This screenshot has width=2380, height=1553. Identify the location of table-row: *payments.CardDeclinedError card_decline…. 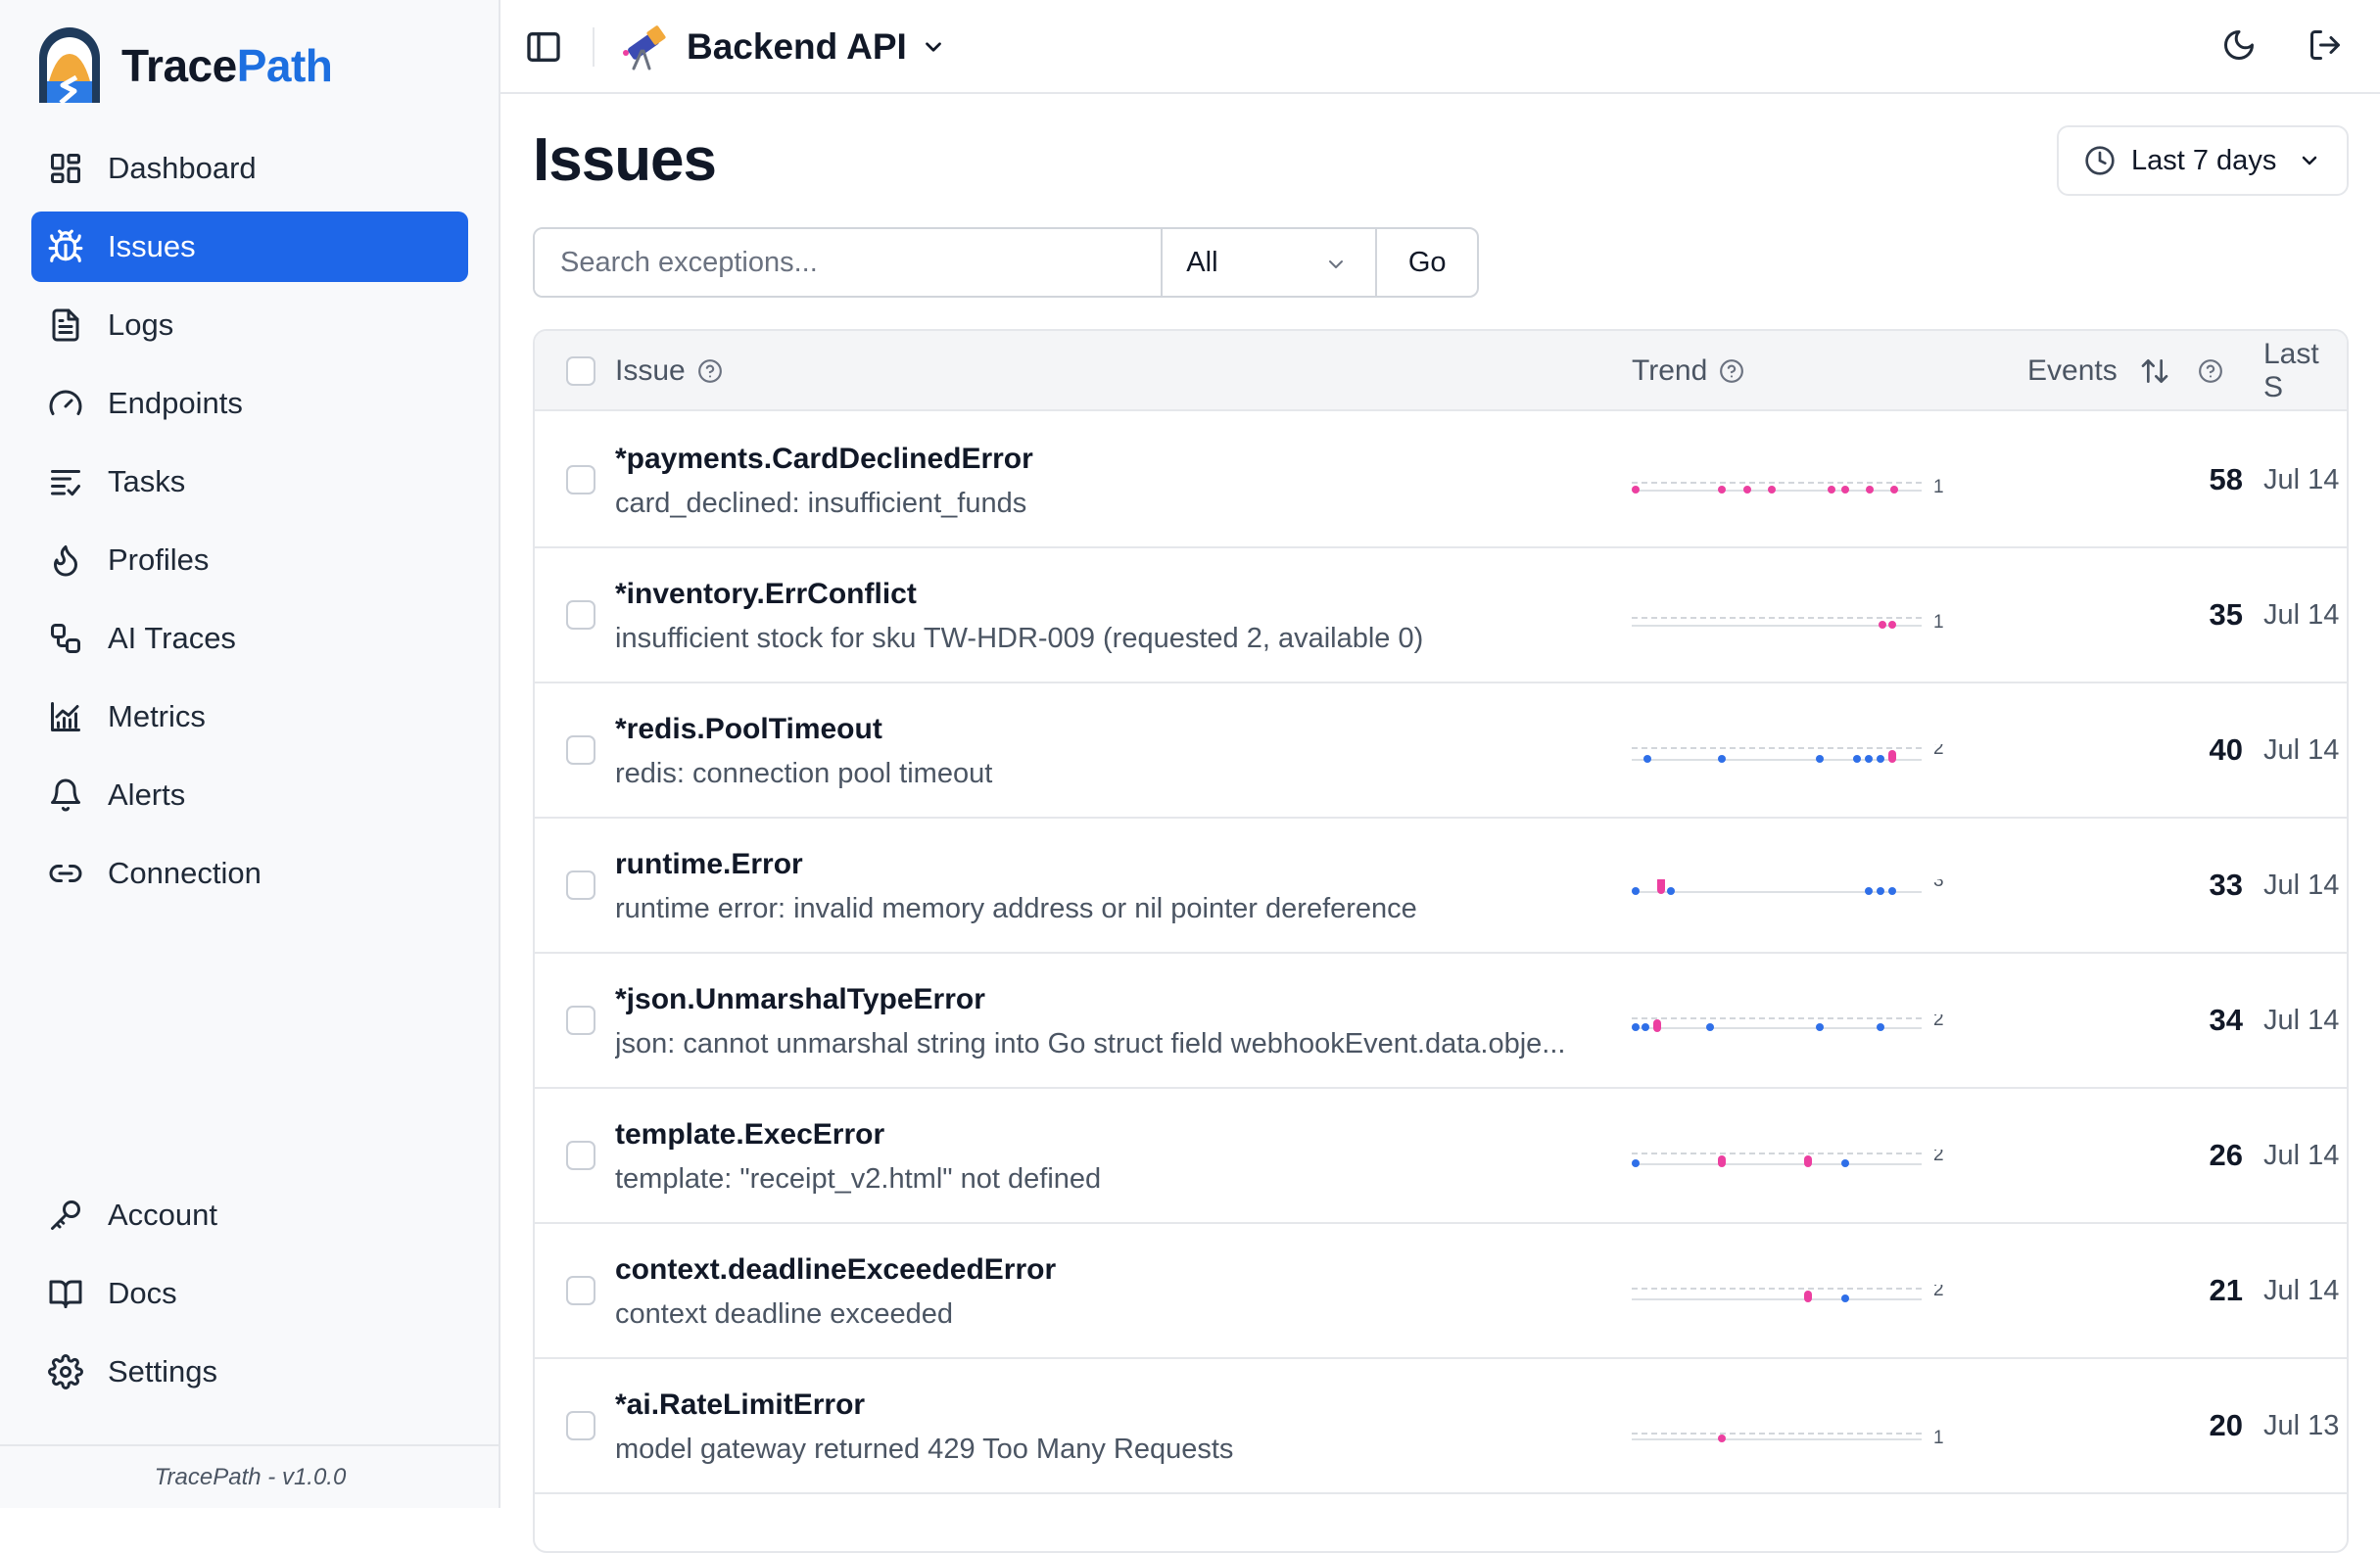
(1441, 480).